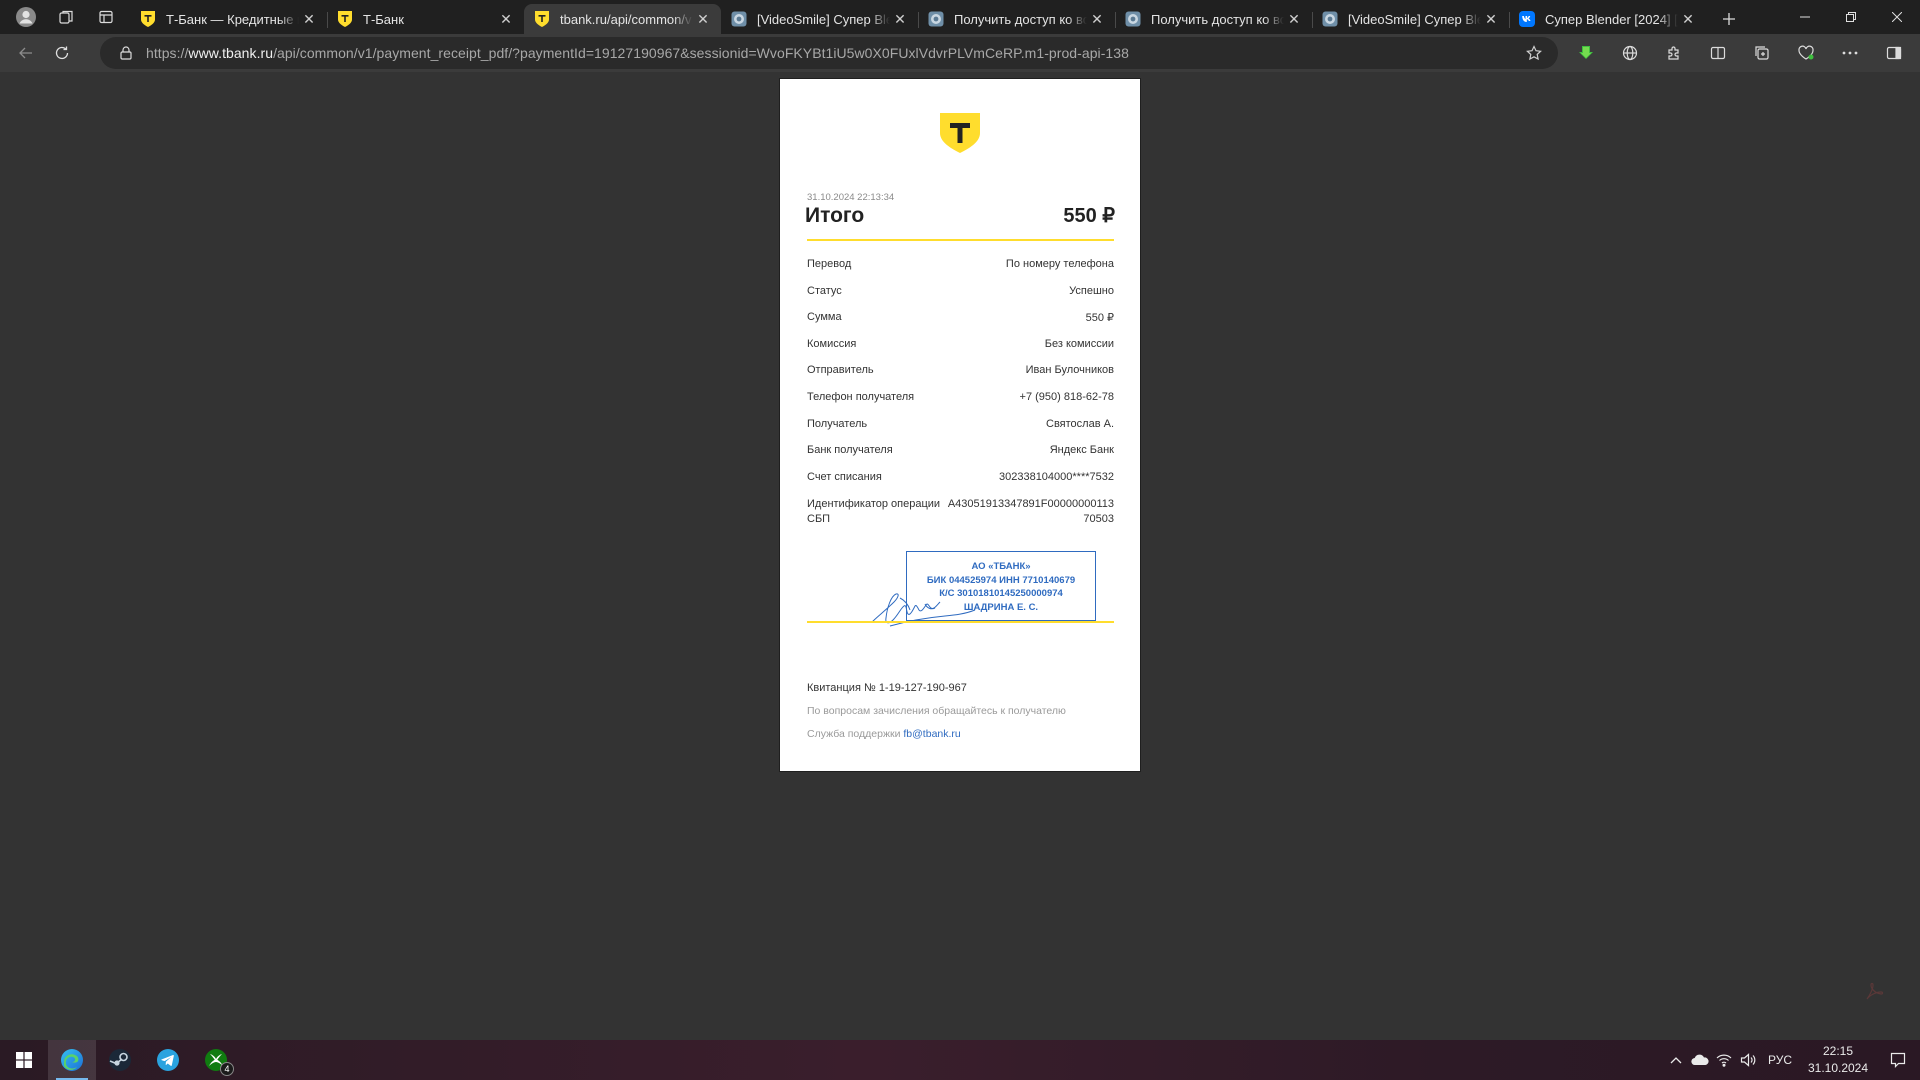 Image resolution: width=1920 pixels, height=1080 pixels. I want to click on chevron-up-icon, so click(1676, 1060).